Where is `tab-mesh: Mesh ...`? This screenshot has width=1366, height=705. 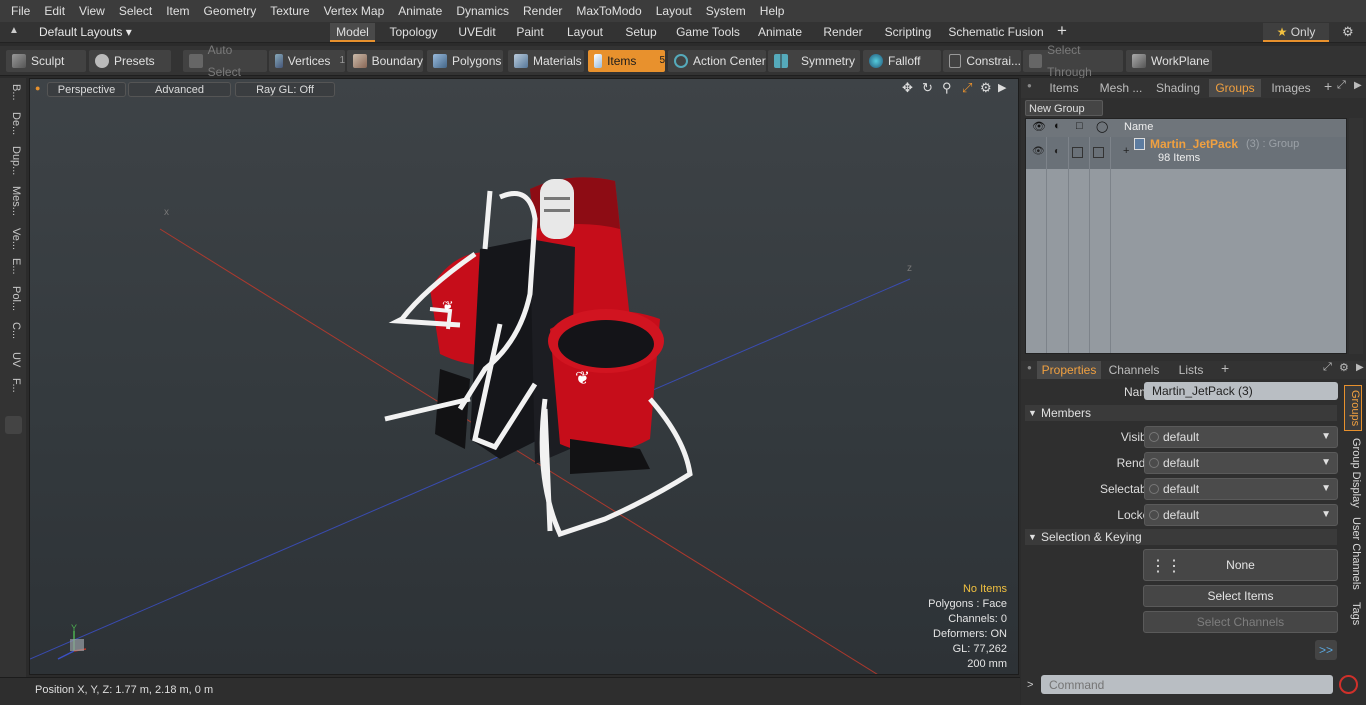 tab-mesh: Mesh ... is located at coordinates (1121, 88).